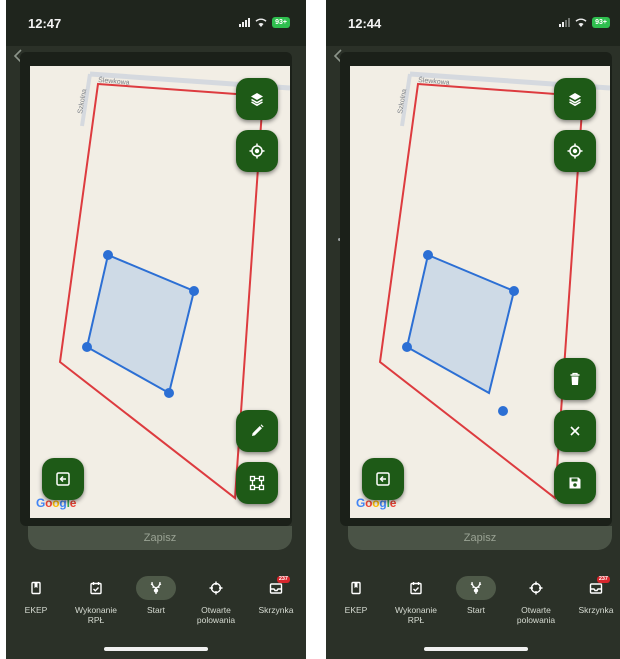 The image size is (620, 659). I want to click on polygon-edit-button, so click(257, 483).